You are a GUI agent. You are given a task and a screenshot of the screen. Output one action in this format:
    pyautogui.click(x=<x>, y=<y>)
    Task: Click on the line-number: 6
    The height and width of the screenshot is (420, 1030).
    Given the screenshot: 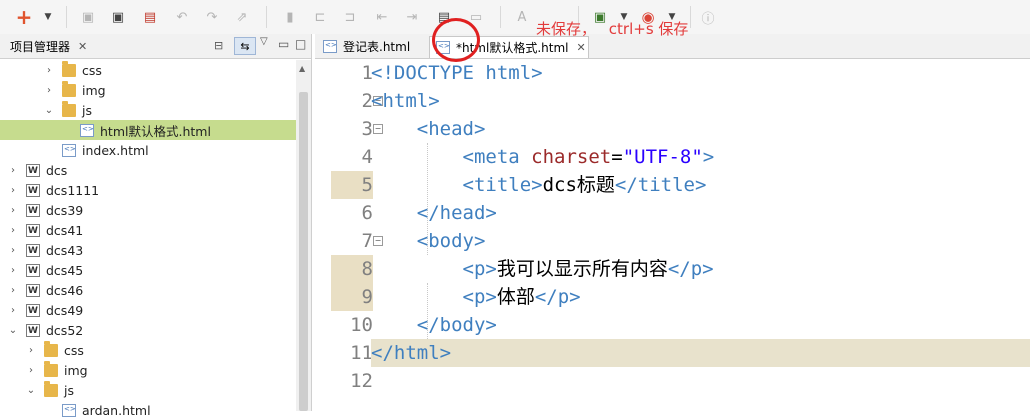 What is the action you would take?
    pyautogui.click(x=367, y=213)
    